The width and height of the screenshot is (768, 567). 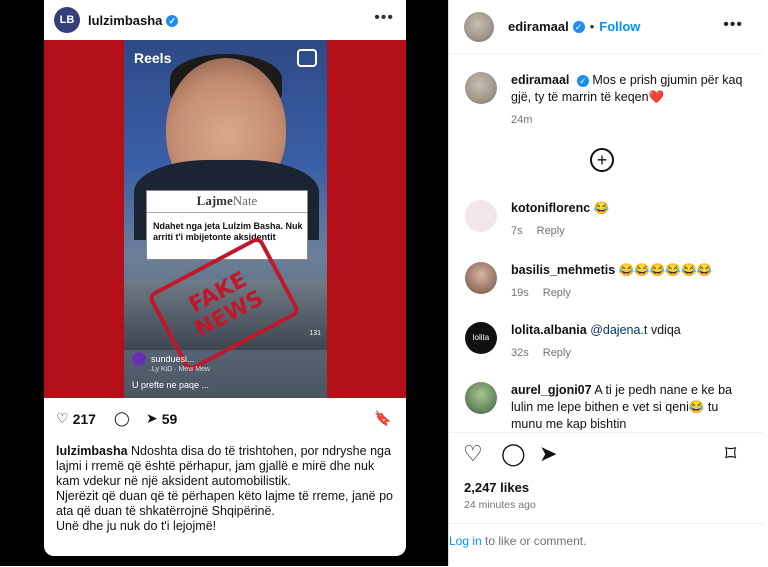 What do you see at coordinates (307, 58) in the screenshot?
I see `camera-icon` at bounding box center [307, 58].